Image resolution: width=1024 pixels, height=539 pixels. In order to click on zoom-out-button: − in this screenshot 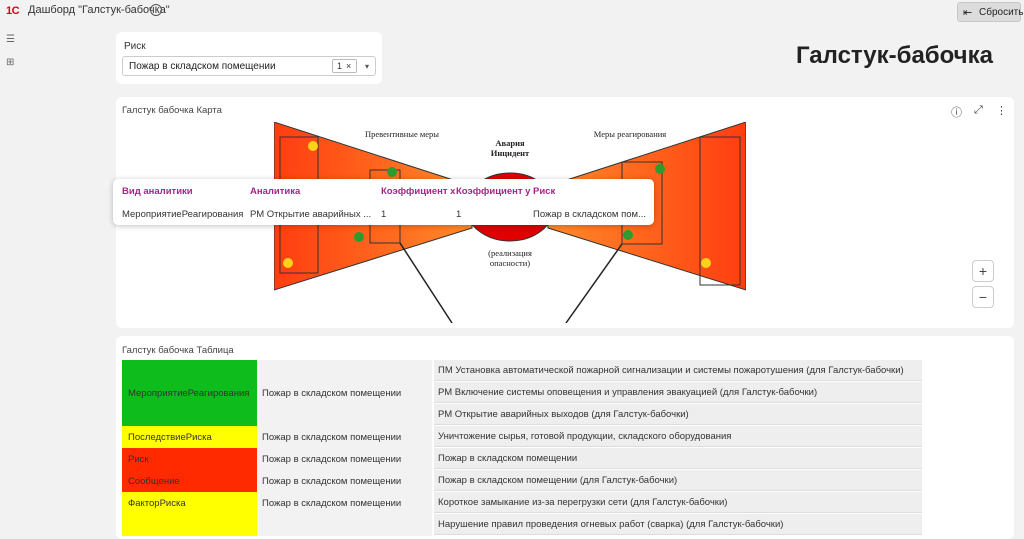, I will do `click(983, 297)`.